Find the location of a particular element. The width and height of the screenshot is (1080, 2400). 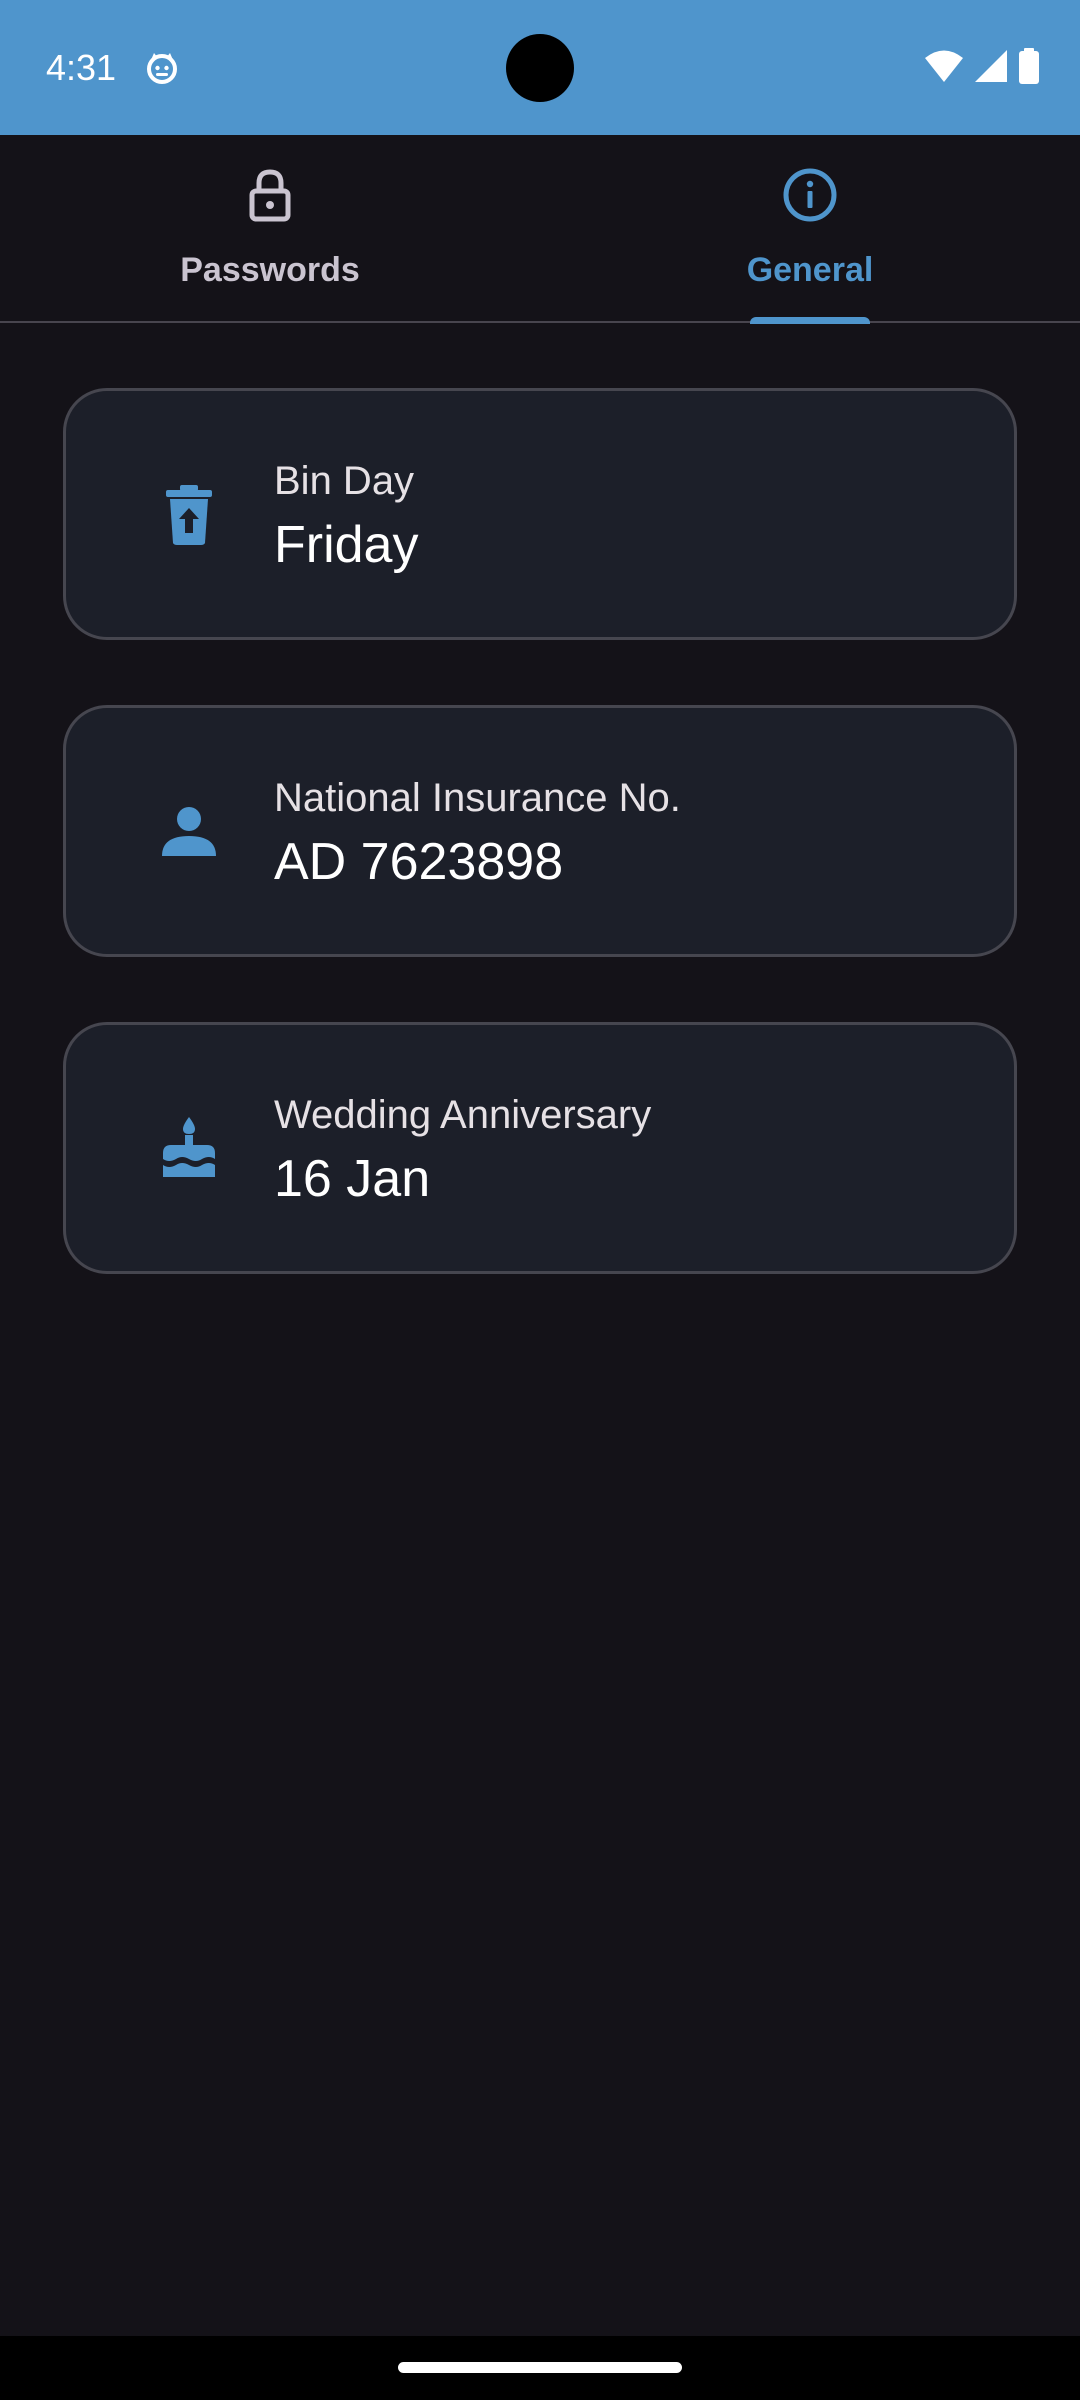

card-national-insurance: National Insurance No. AD 7623898 is located at coordinates (540, 831).